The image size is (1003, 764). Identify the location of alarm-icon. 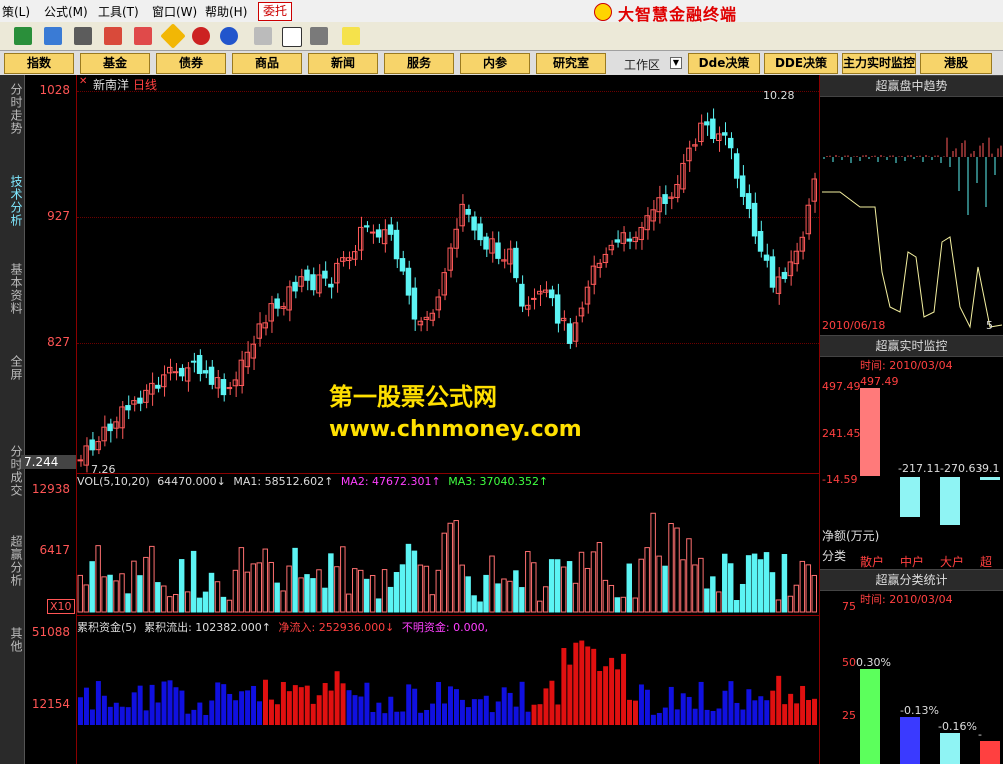
(113, 36).